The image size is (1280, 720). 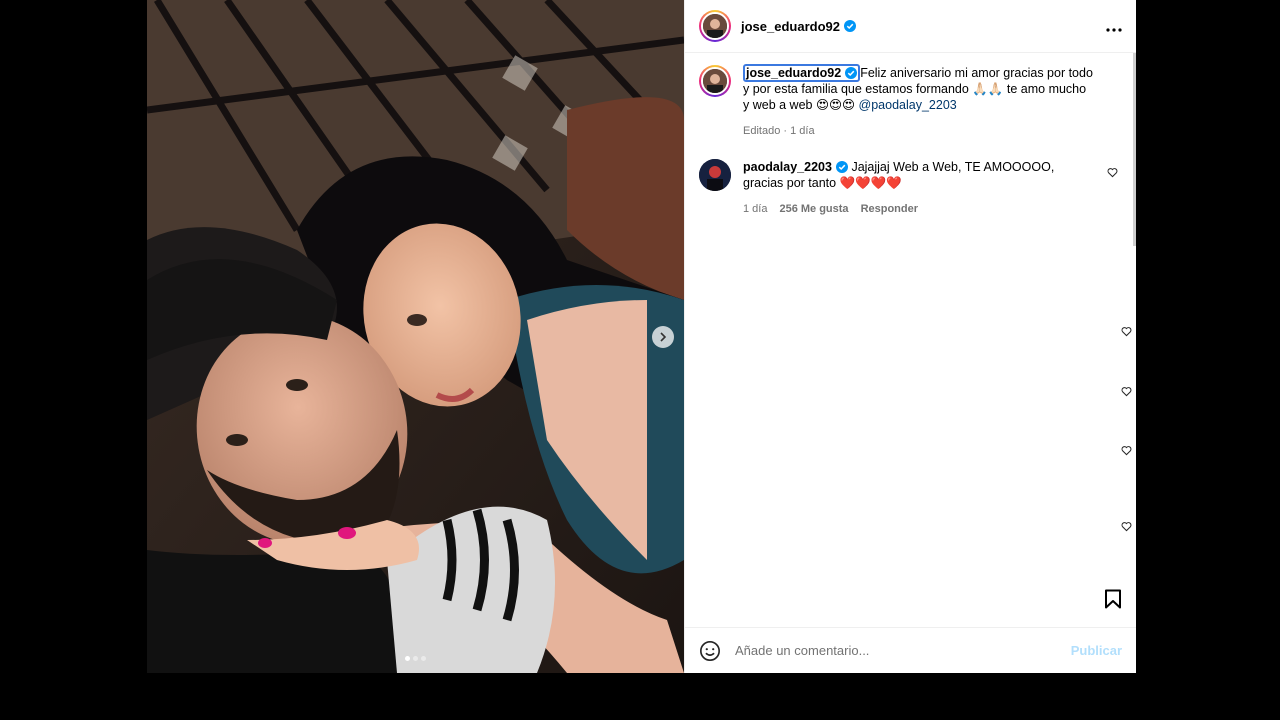 What do you see at coordinates (1096, 650) in the screenshot?
I see `publish-button: Publicar` at bounding box center [1096, 650].